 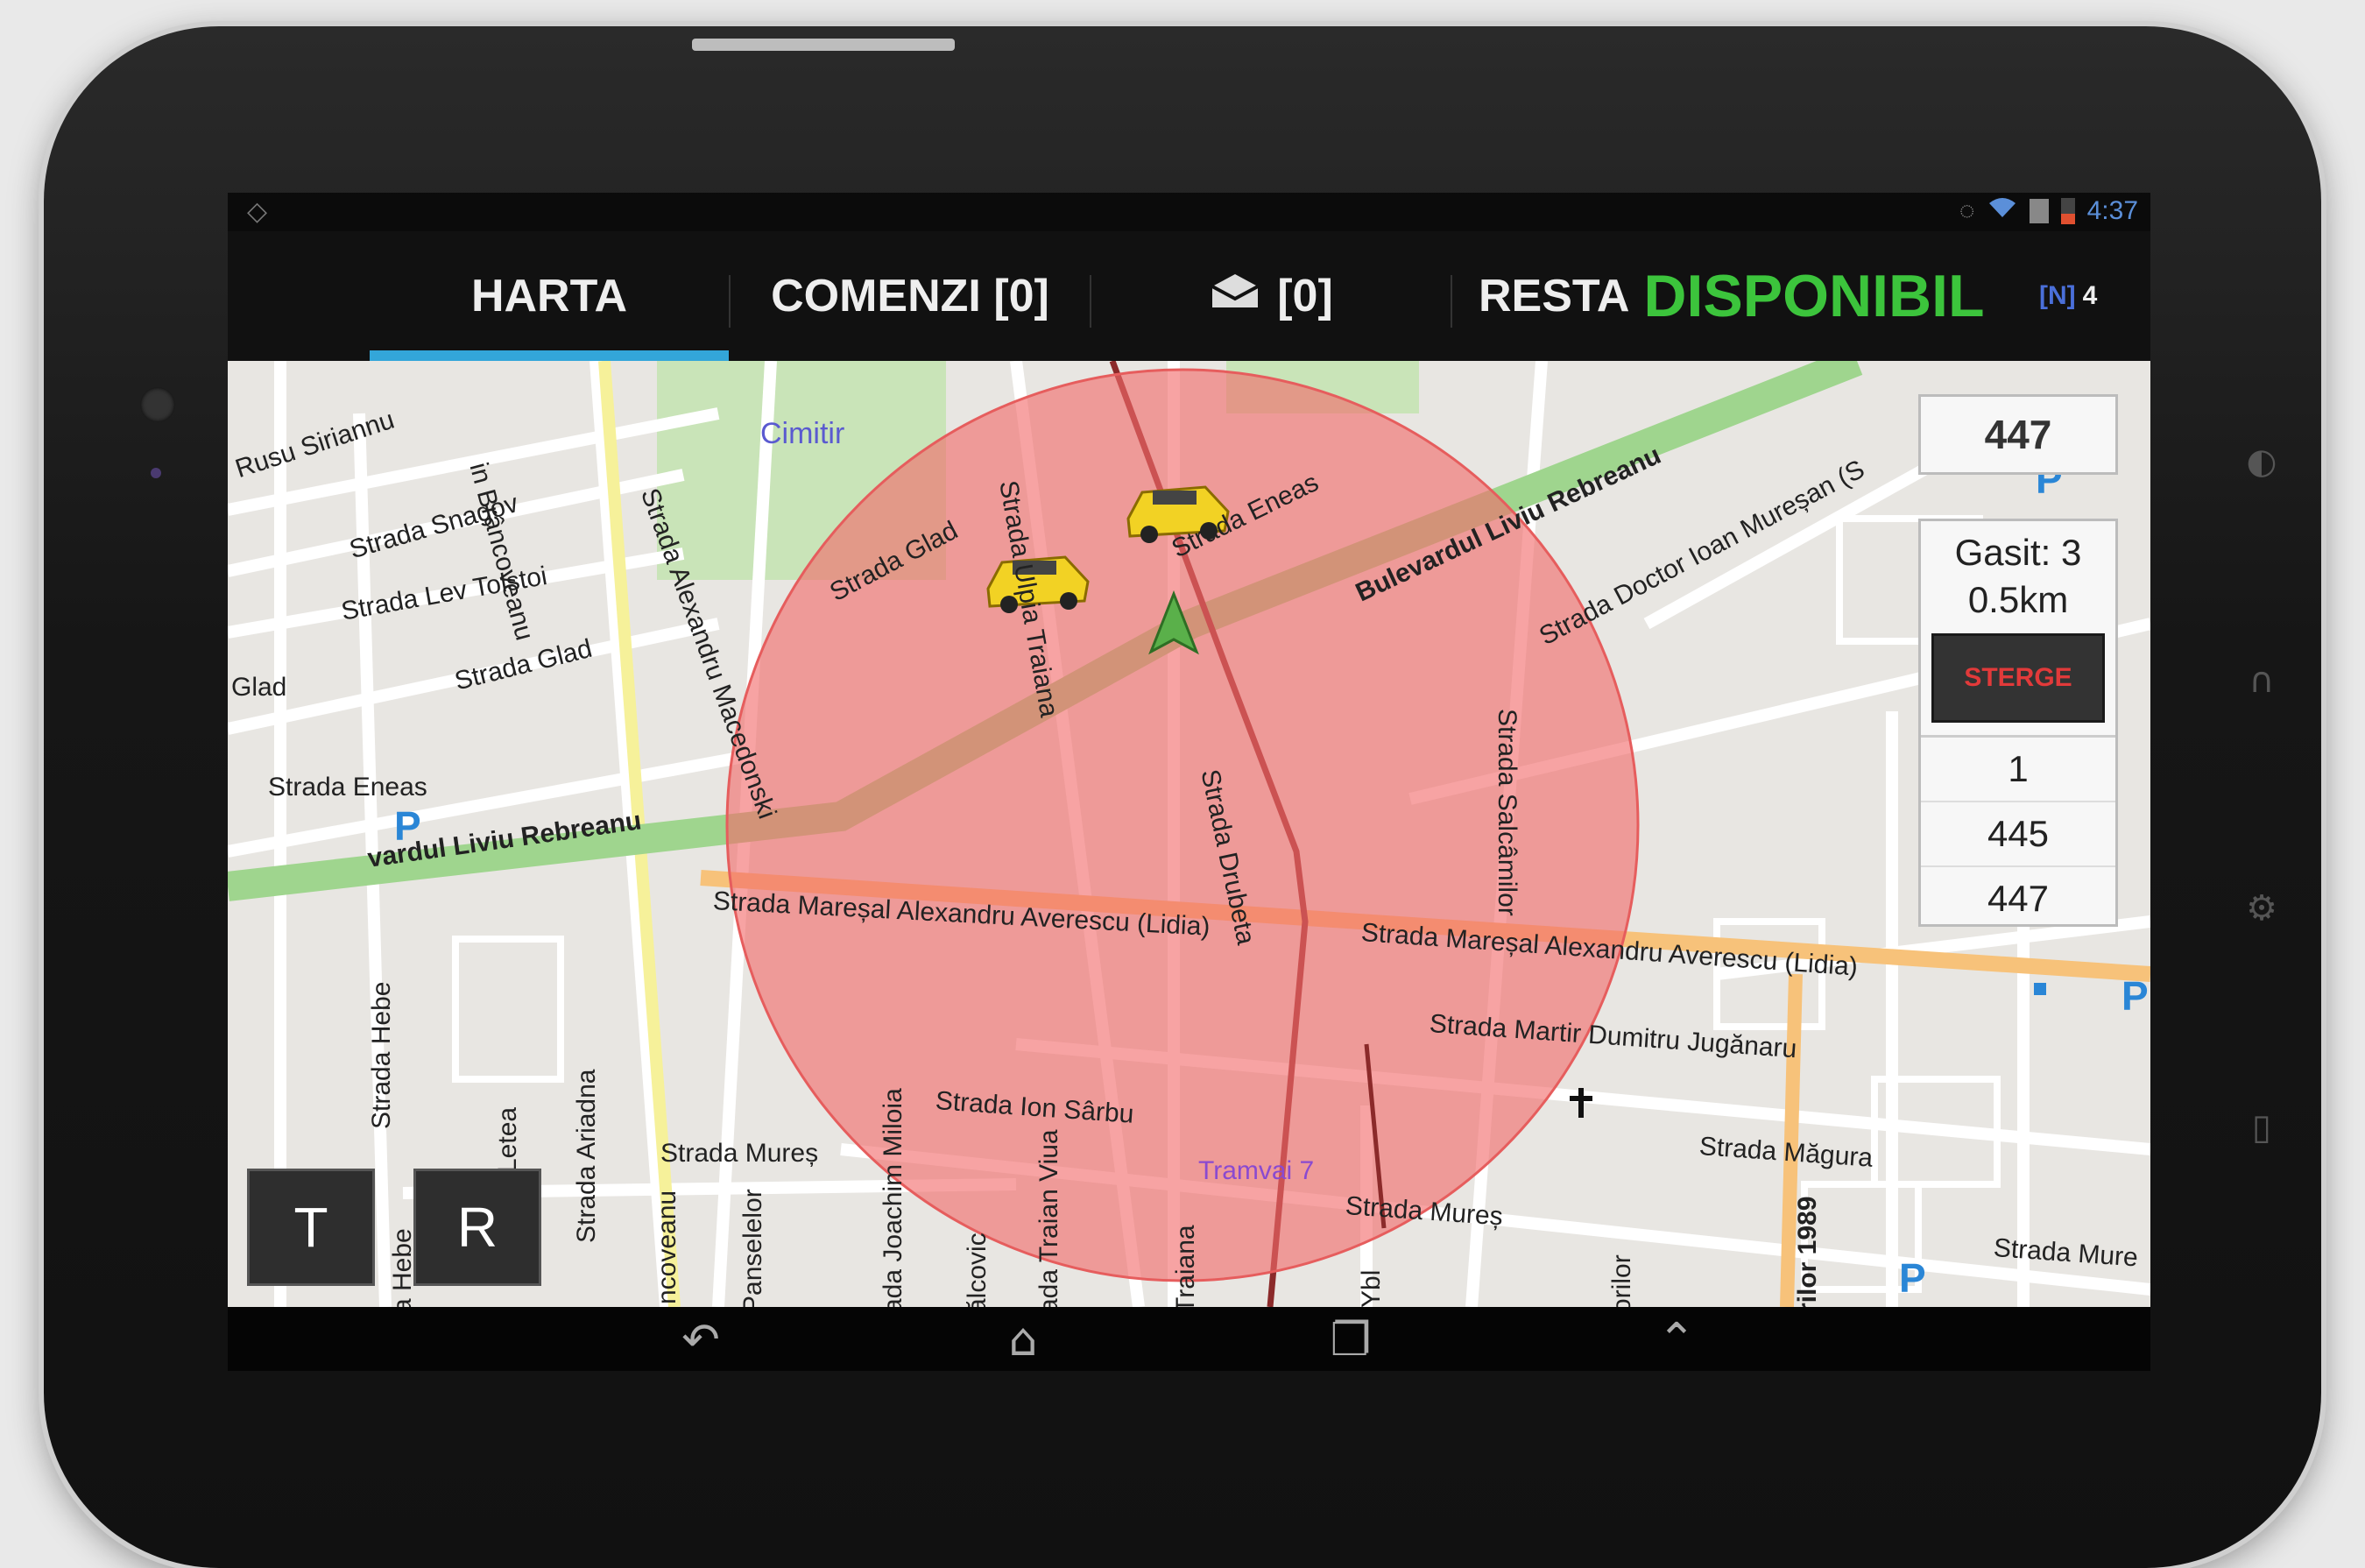 I want to click on recent-apps-icon: ❐, so click(x=1351, y=1340).